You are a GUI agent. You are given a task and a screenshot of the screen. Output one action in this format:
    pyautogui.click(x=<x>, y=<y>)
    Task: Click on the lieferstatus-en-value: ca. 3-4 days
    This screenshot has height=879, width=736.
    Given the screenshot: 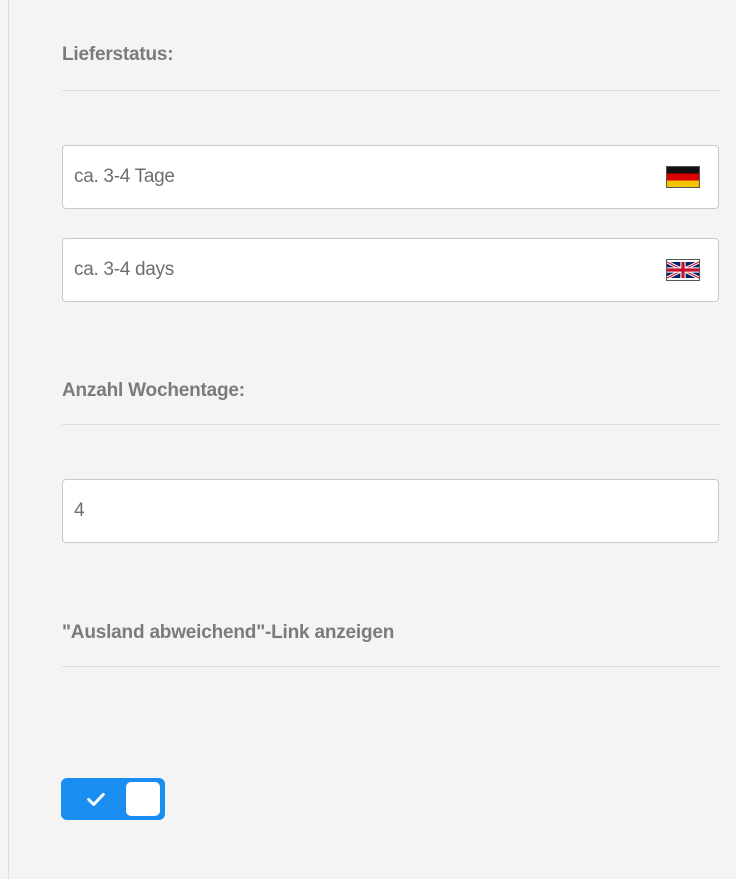 What is the action you would take?
    pyautogui.click(x=124, y=269)
    